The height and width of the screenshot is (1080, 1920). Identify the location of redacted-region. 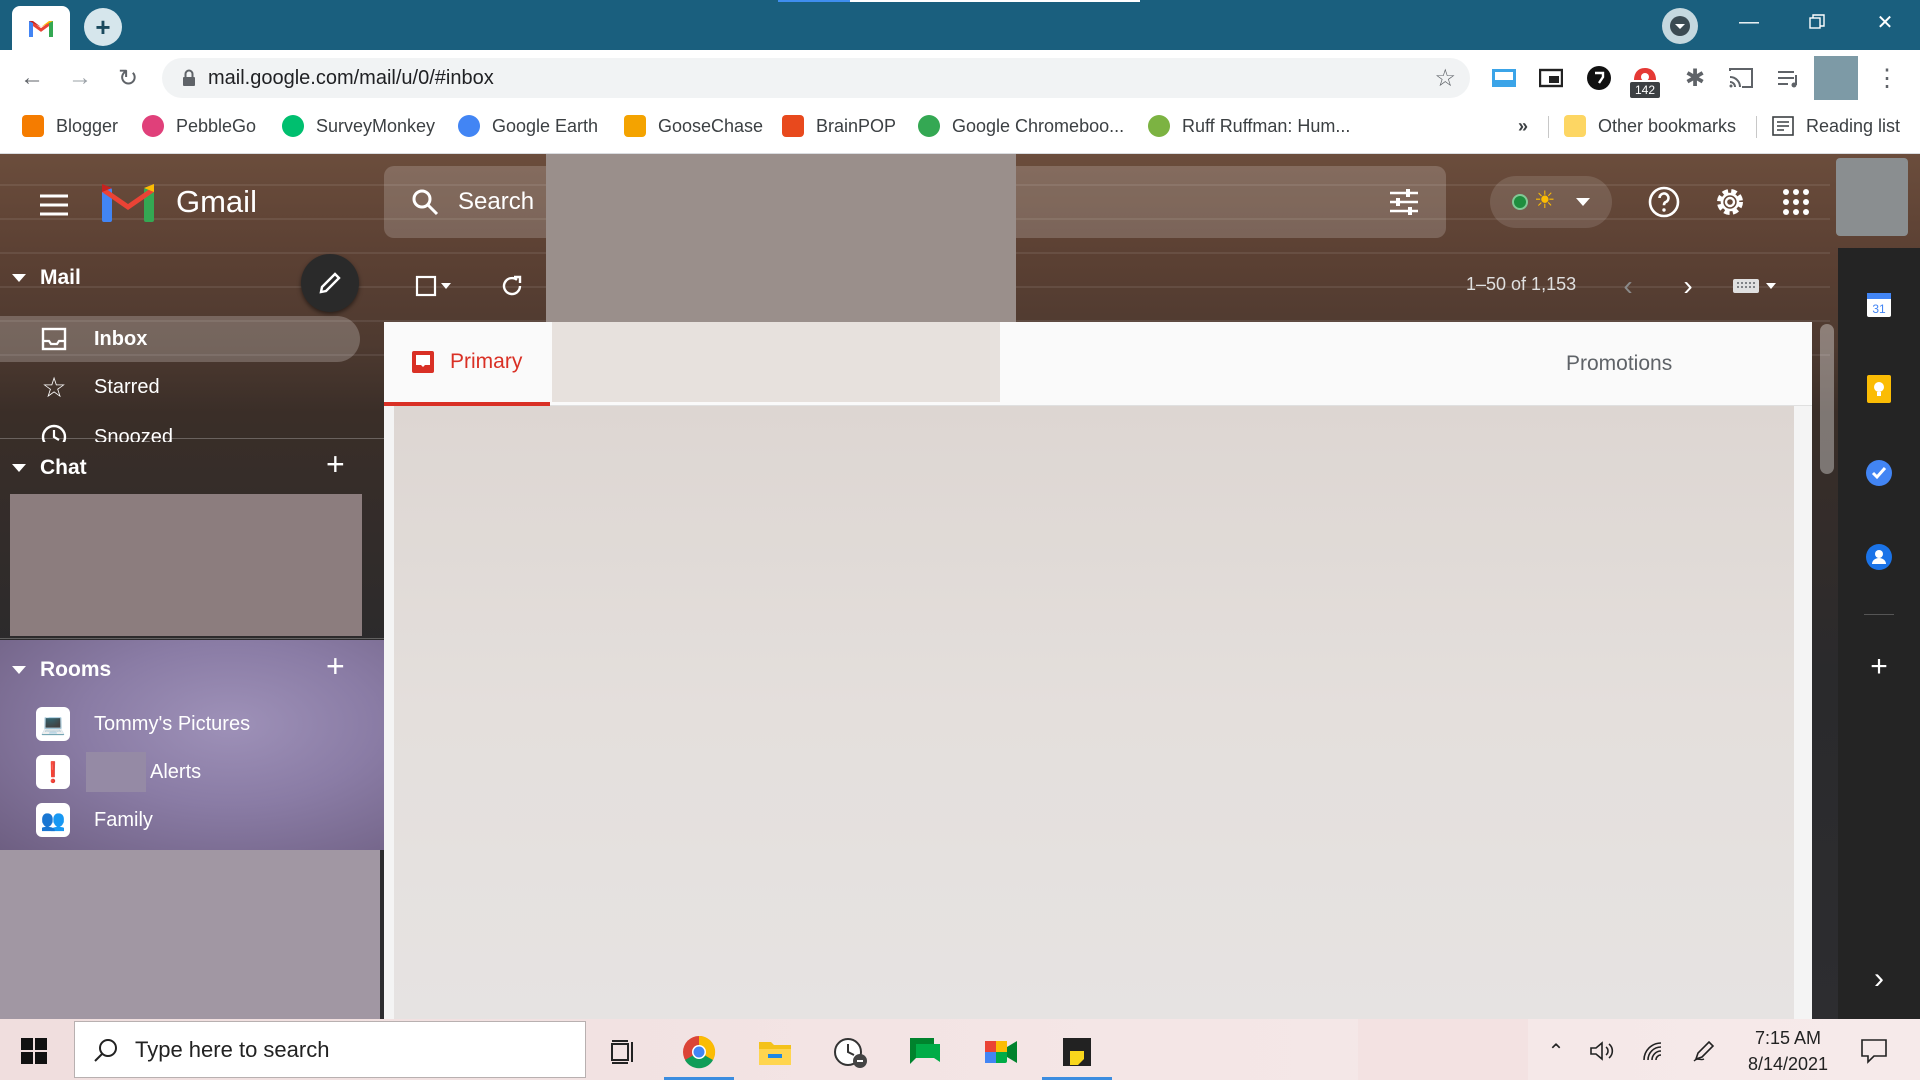
(116, 772).